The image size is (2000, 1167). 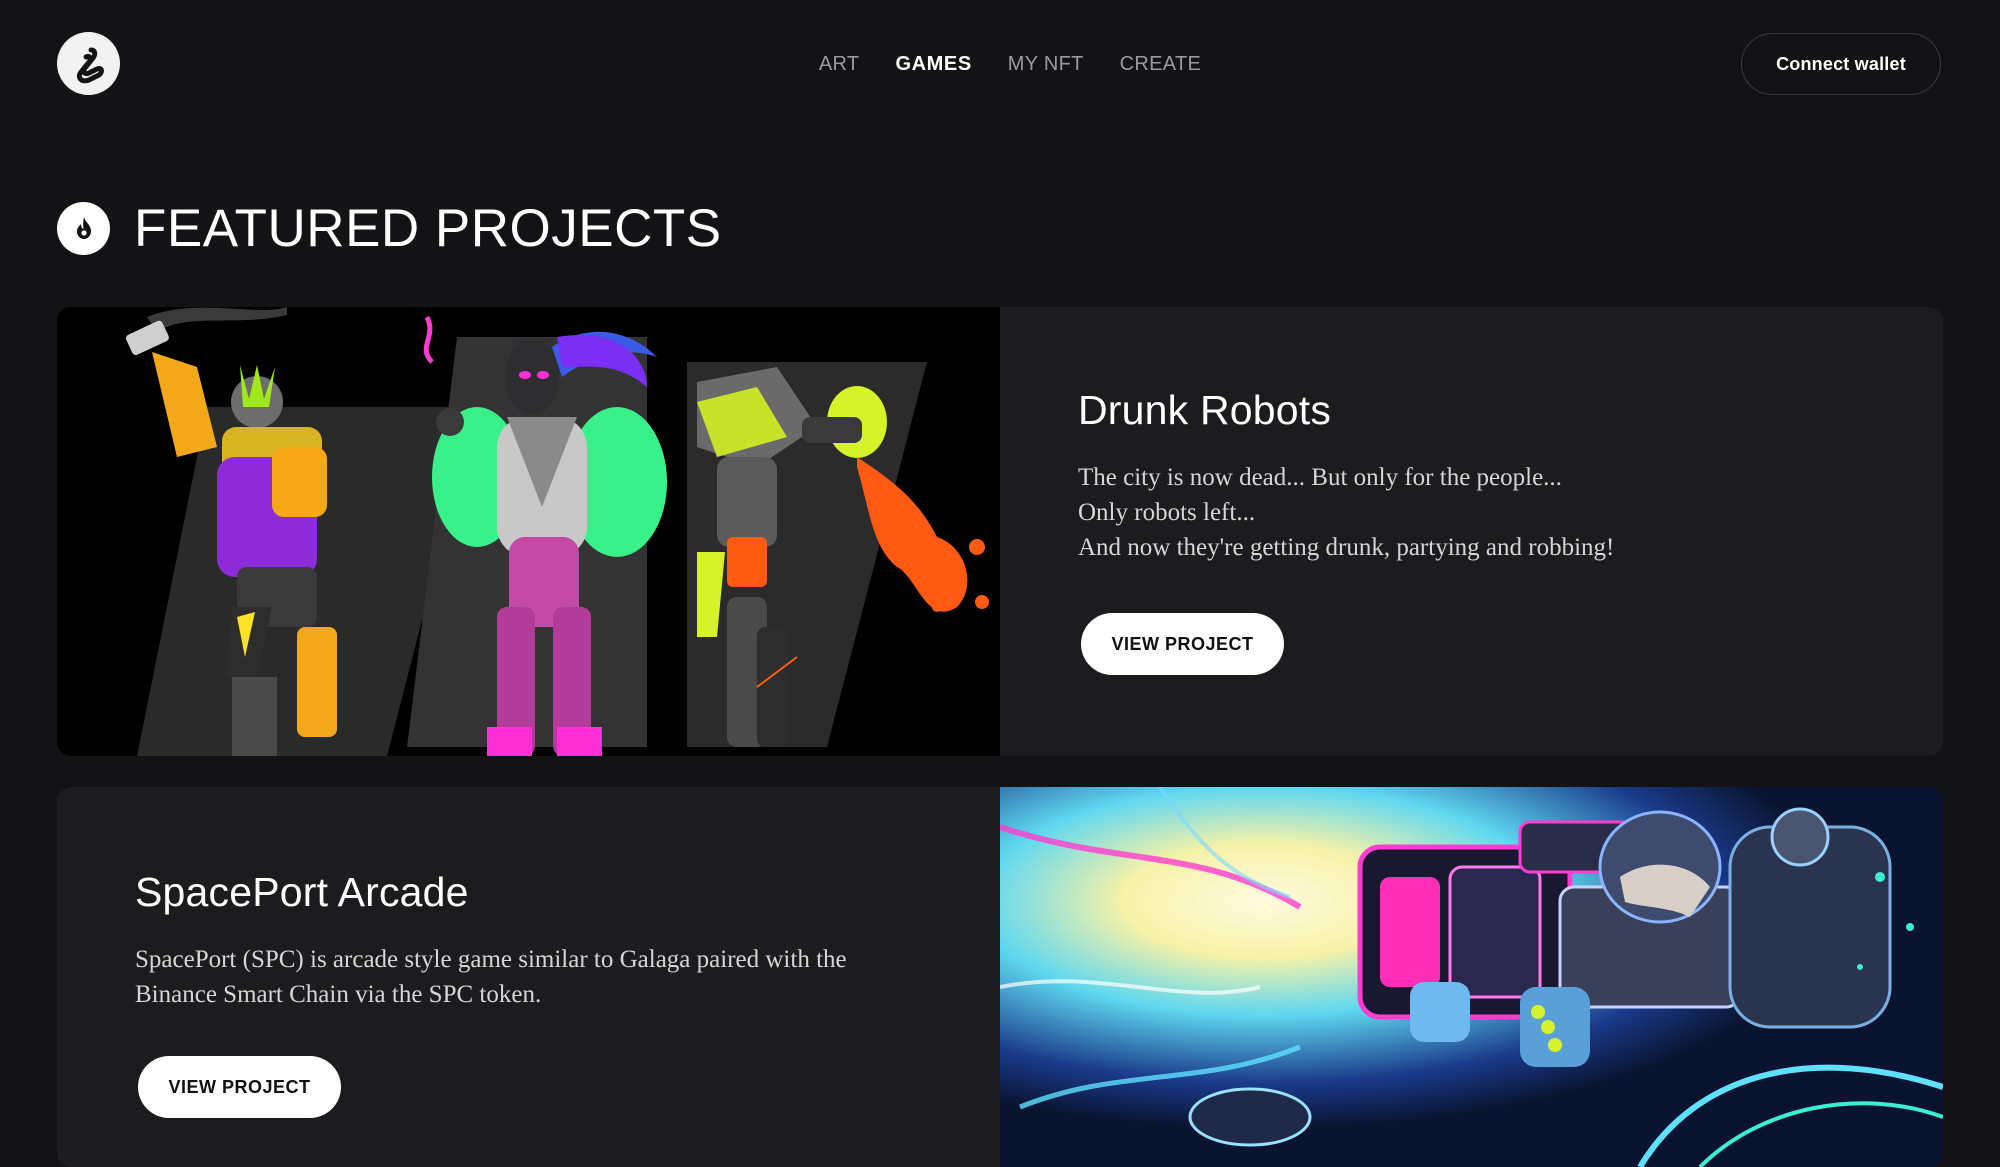 I want to click on fire-badge, so click(x=83, y=228).